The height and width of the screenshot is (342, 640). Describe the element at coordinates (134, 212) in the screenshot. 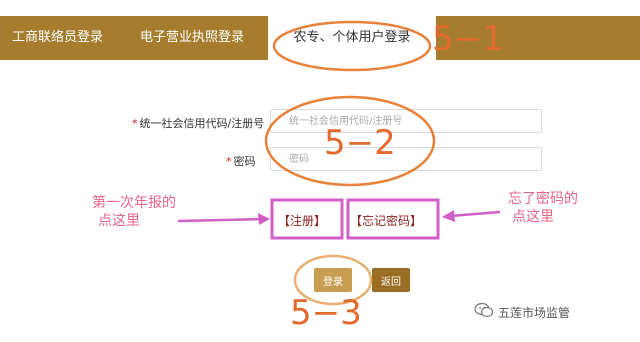

I see `note-register: 第一次年报的 点这里` at that location.